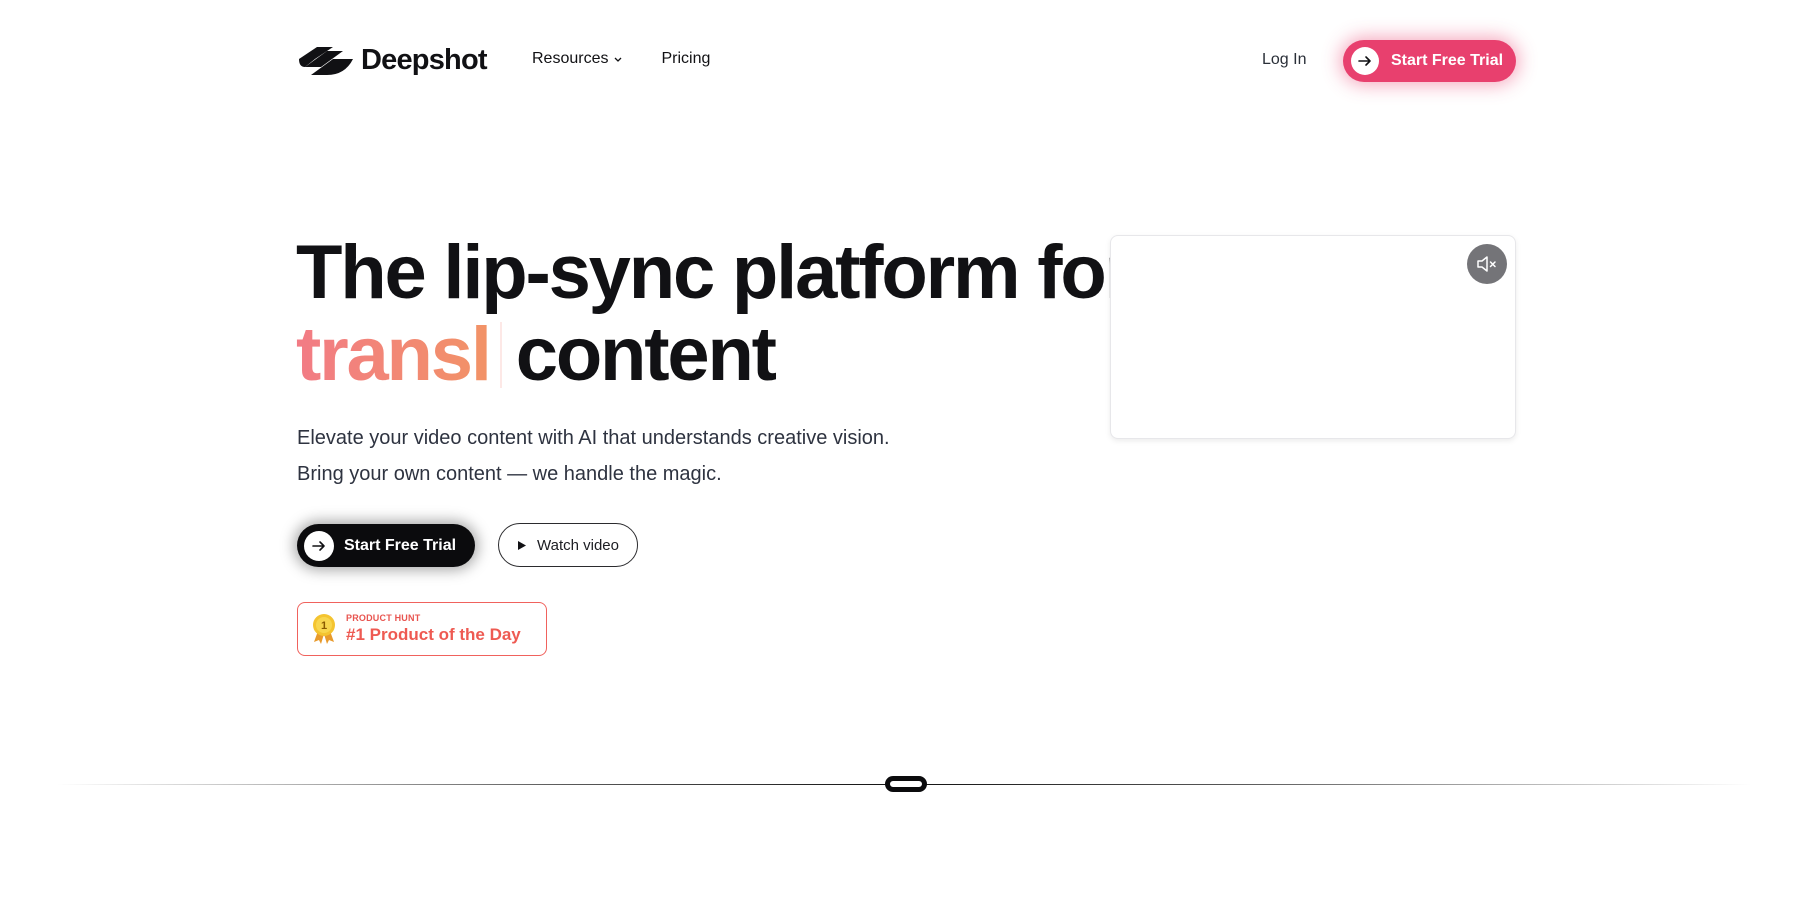  I want to click on badge-text: PRODUCT HUNT #1 Product of the Day, so click(433, 629).